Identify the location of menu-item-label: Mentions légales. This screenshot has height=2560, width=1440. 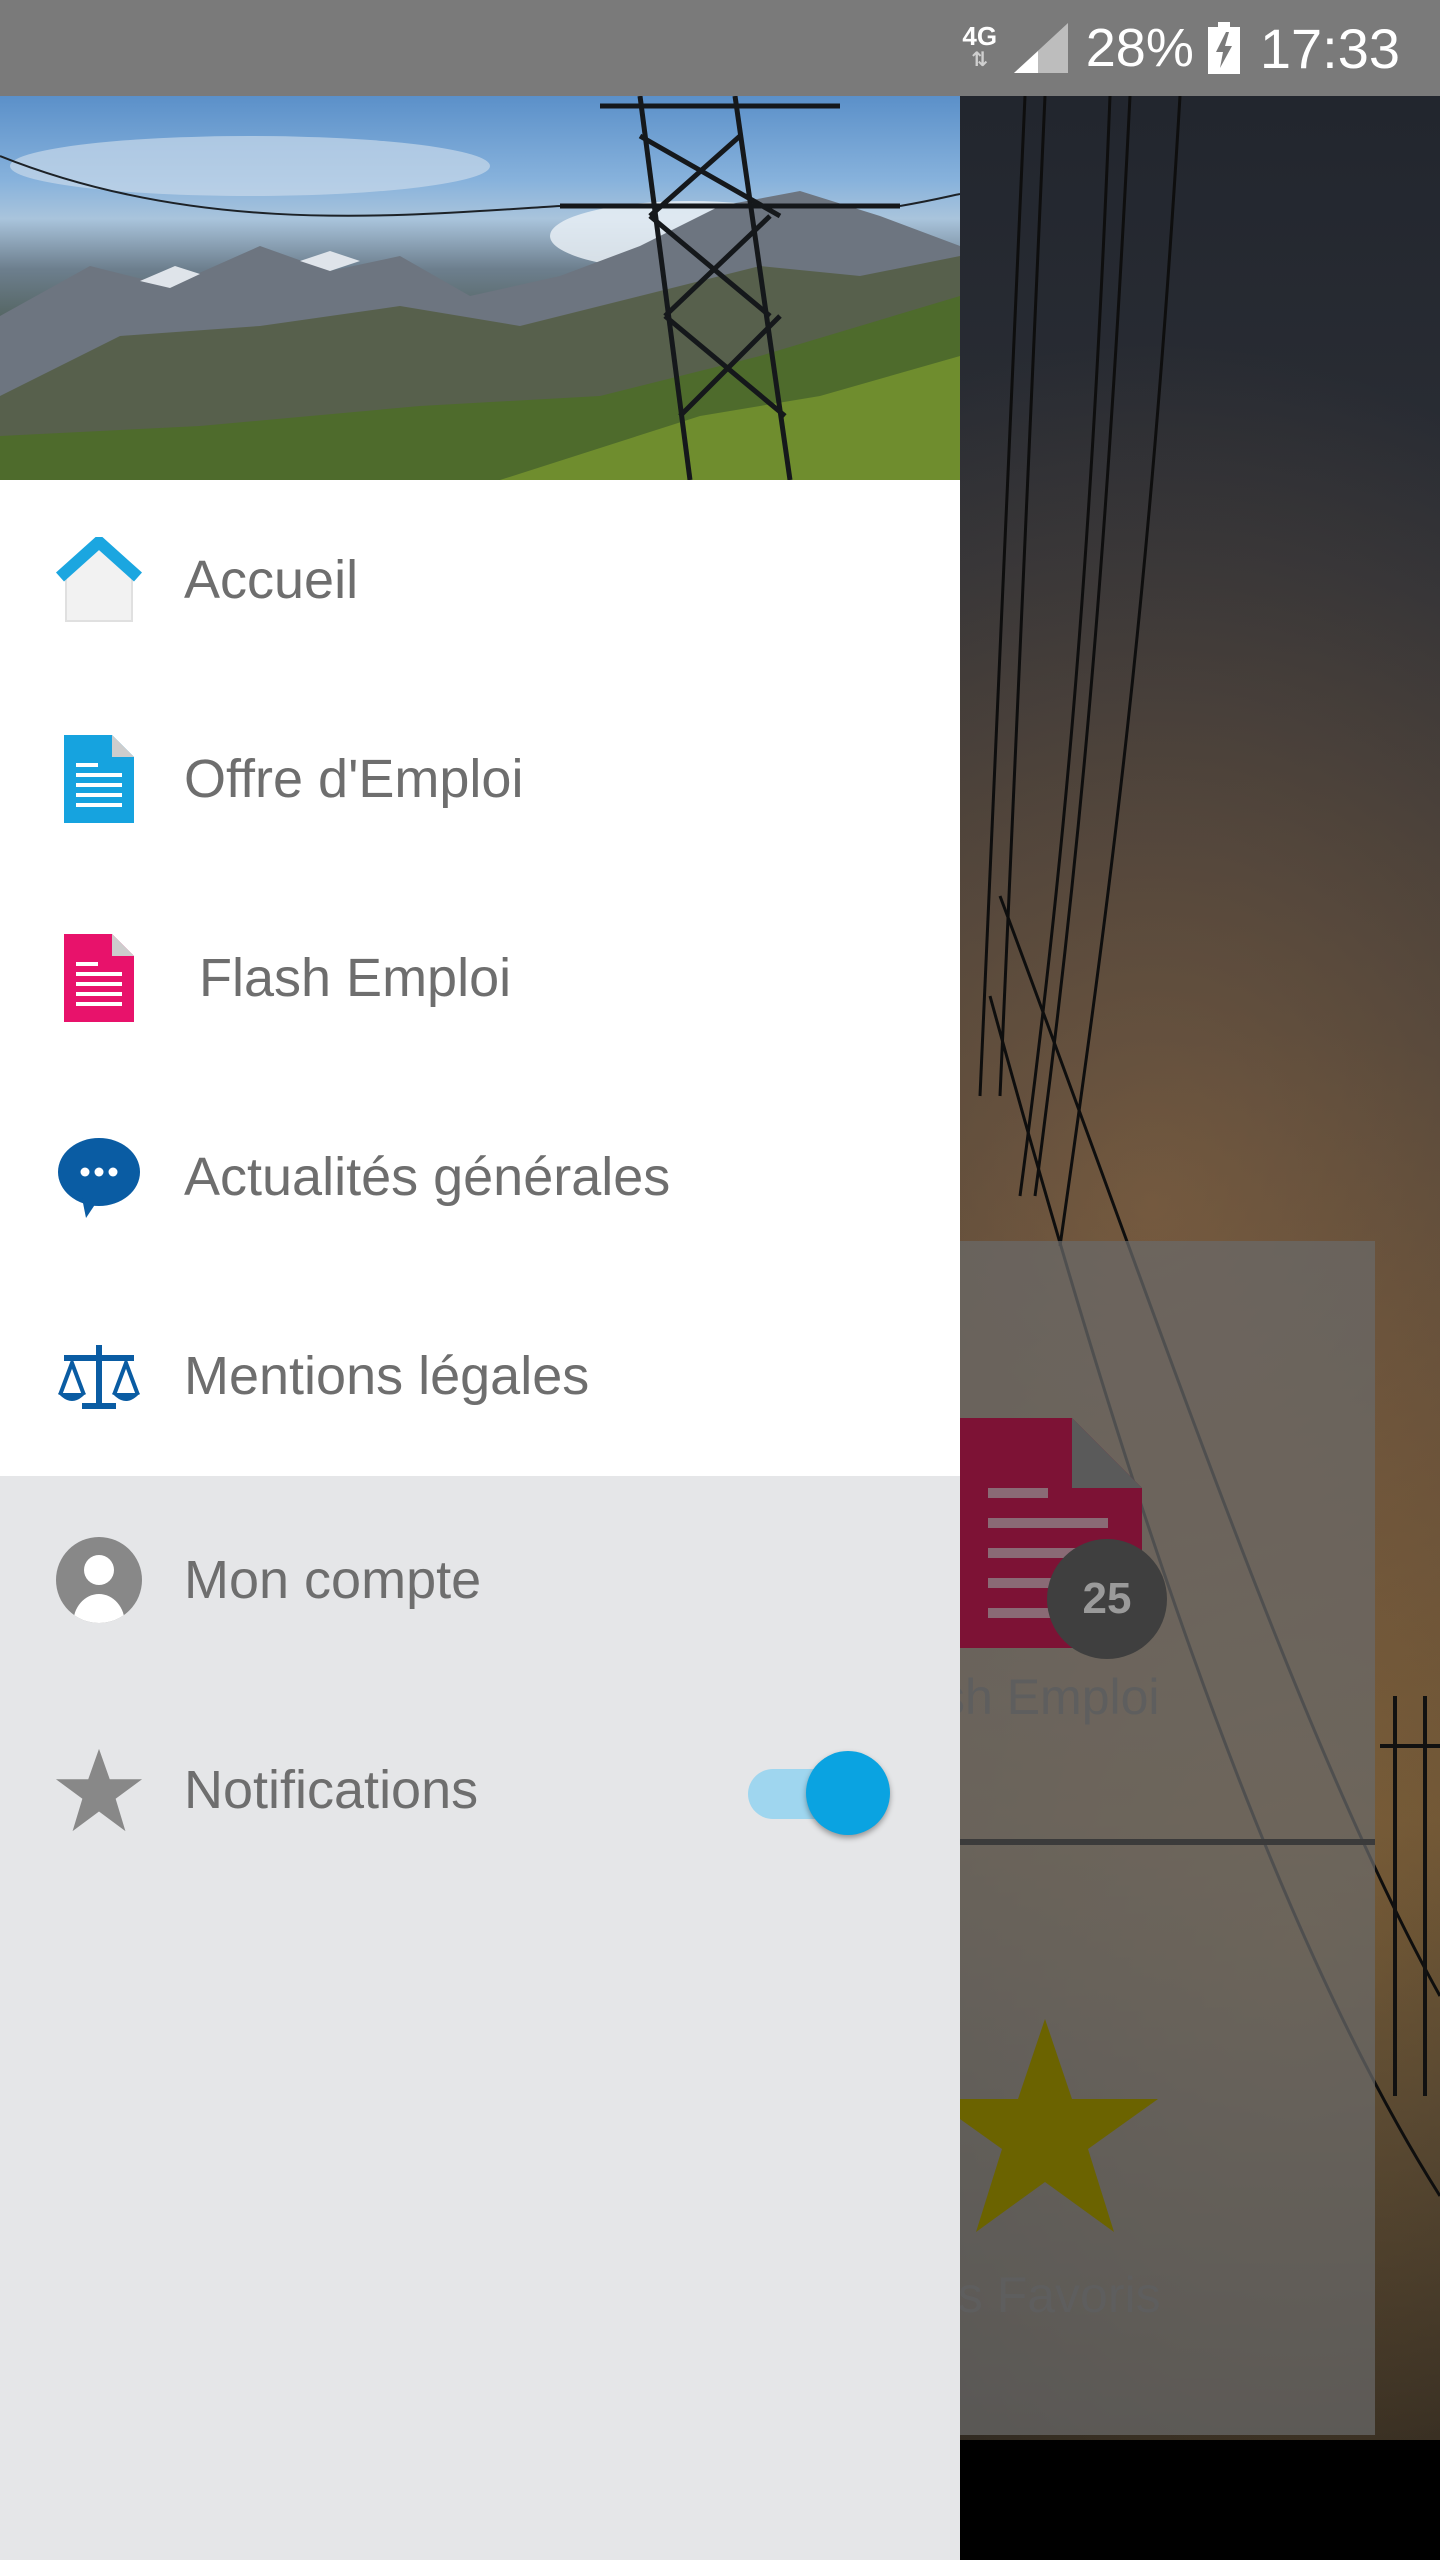
(387, 1375).